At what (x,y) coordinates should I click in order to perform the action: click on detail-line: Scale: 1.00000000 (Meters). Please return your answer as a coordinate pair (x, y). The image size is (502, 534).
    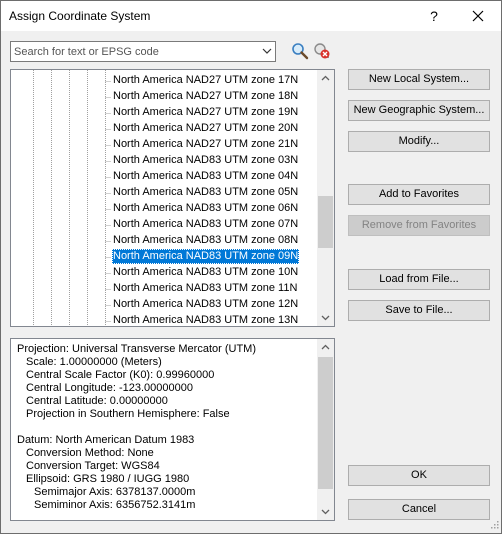
    Looking at the image, I should click on (94, 362).